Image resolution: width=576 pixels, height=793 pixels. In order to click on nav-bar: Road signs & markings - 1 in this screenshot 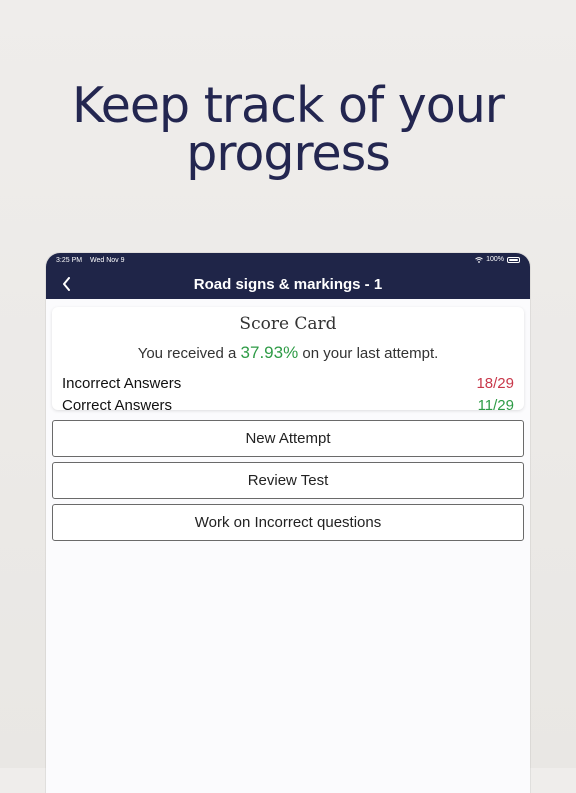, I will do `click(288, 284)`.